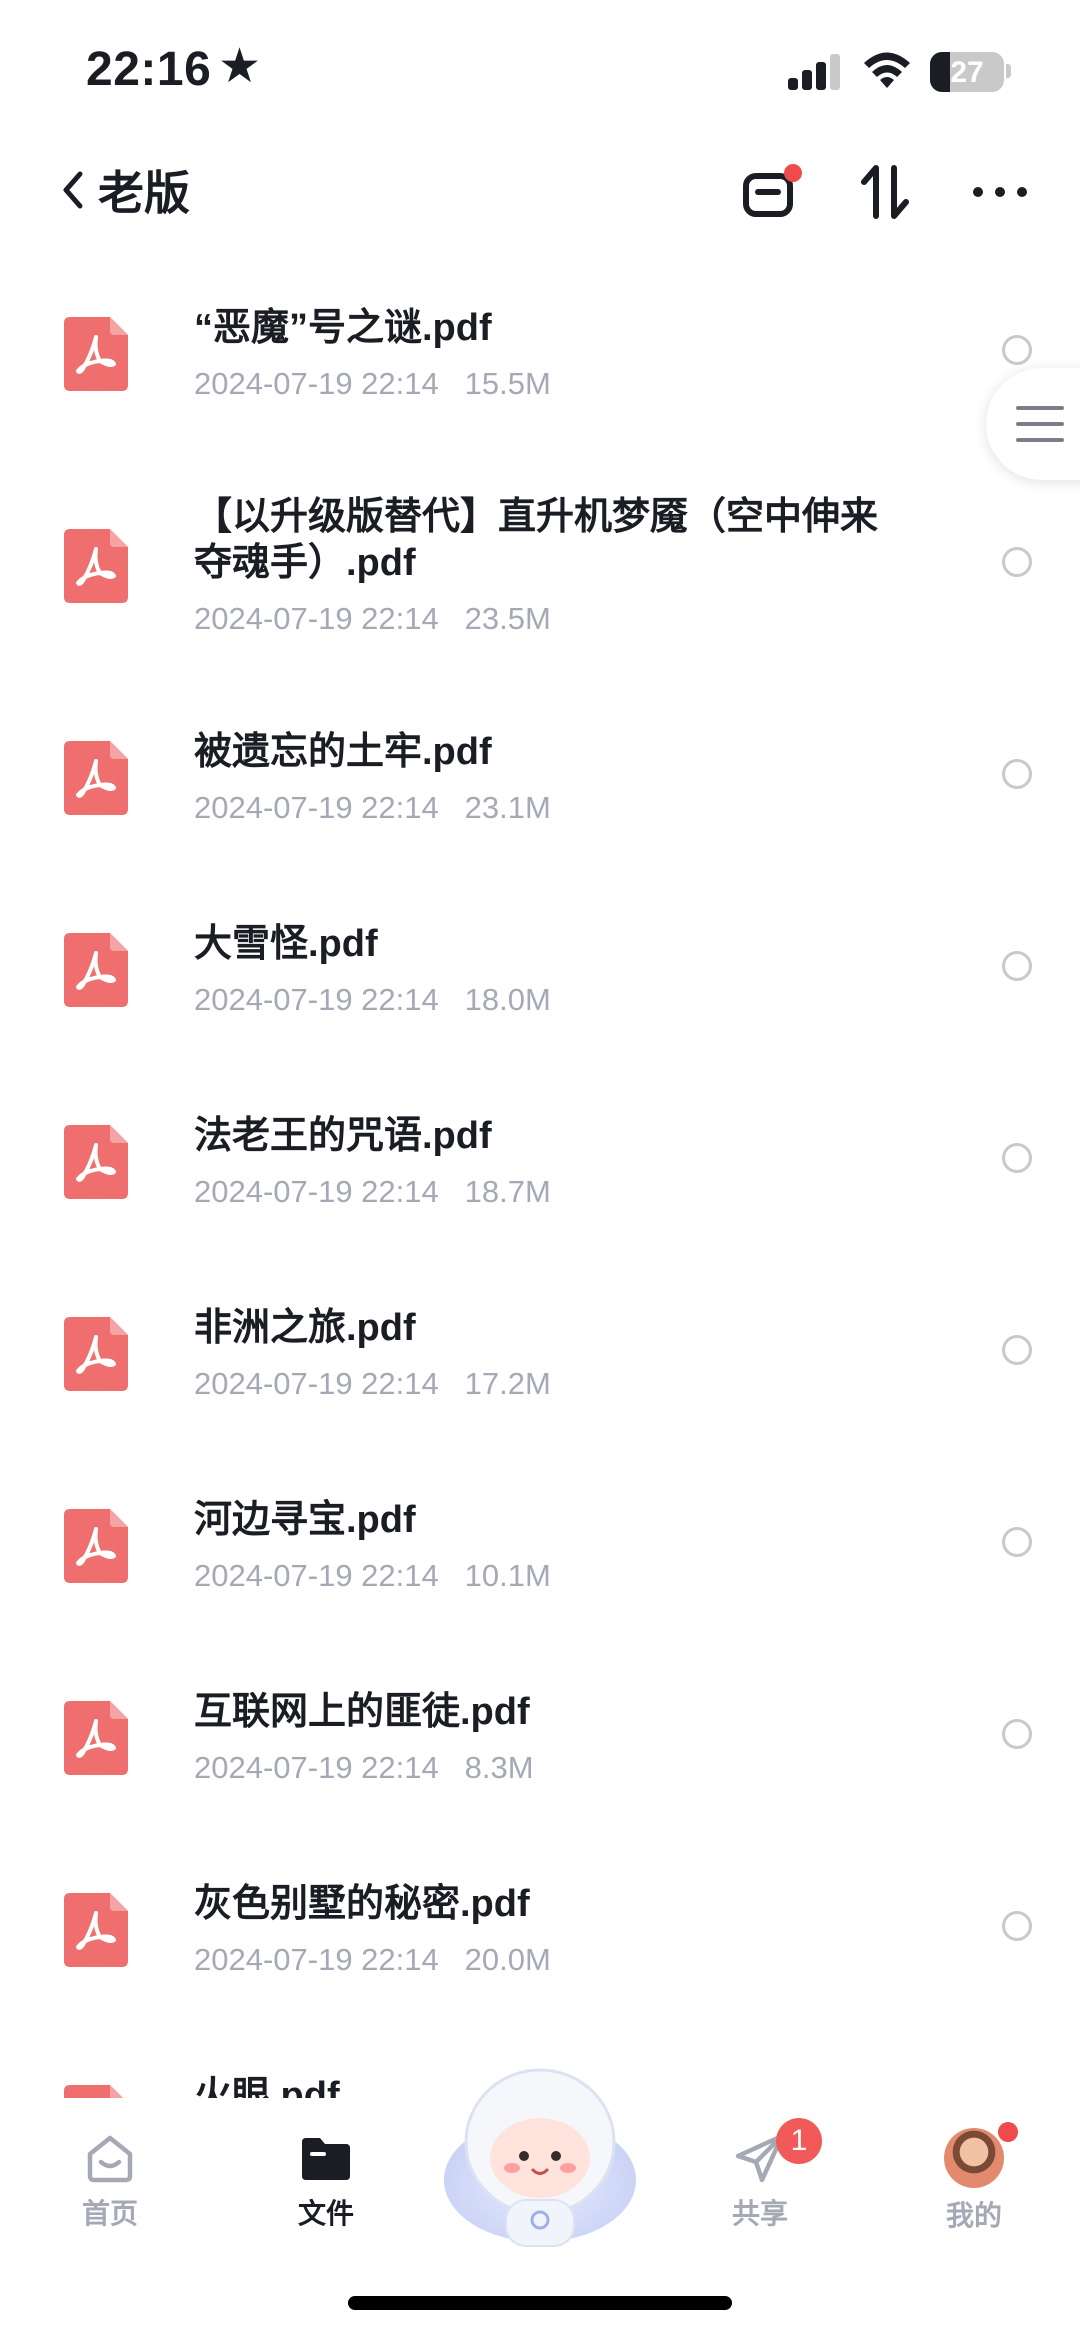 The height and width of the screenshot is (2337, 1080). Describe the element at coordinates (544, 1738) in the screenshot. I see `file-info: 互联网上的匪徒.pdf 2024-07-19 22:14 8.3M` at that location.